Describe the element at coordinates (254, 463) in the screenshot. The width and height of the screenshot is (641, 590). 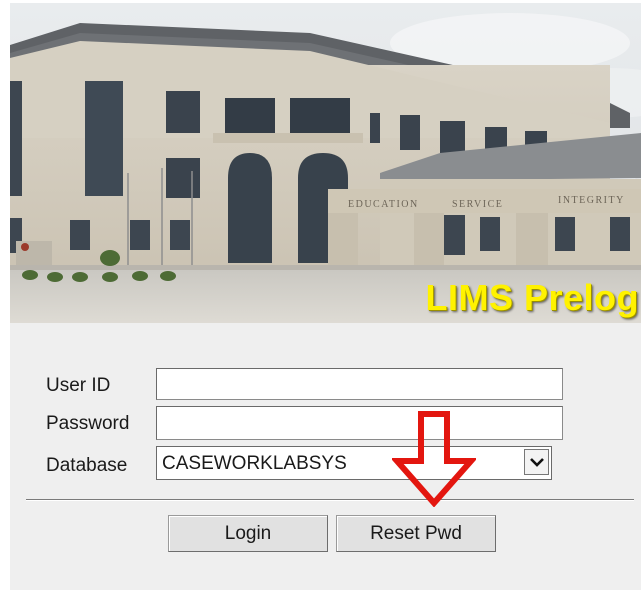
I see `database-selected-value: CASEWORKLABSYS` at that location.